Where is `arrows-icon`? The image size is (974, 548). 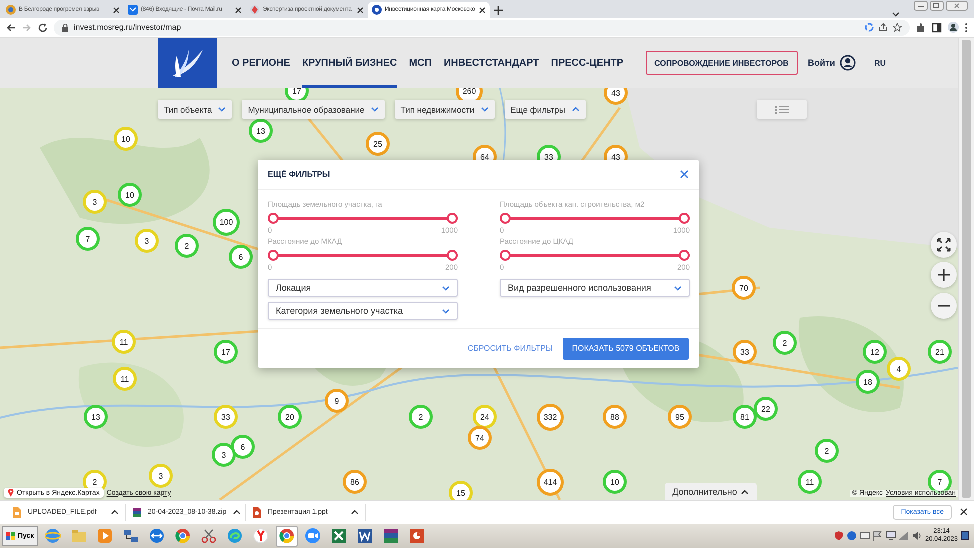 arrows-icon is located at coordinates (157, 536).